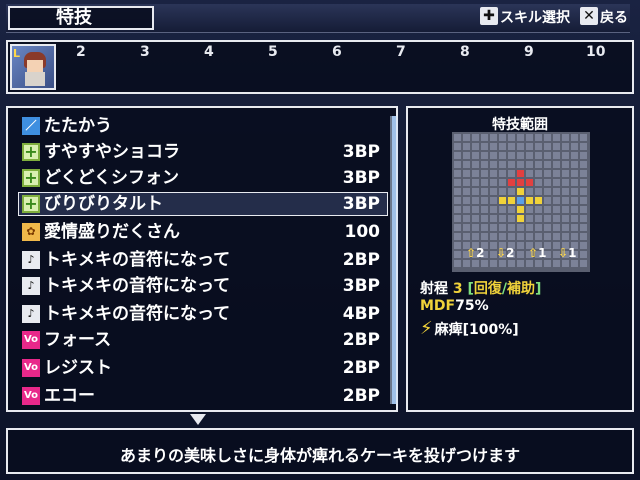 This screenshot has height=480, width=640. Describe the element at coordinates (207, 127) in the screenshot. I see `skill-row: ／ たたかう` at that location.